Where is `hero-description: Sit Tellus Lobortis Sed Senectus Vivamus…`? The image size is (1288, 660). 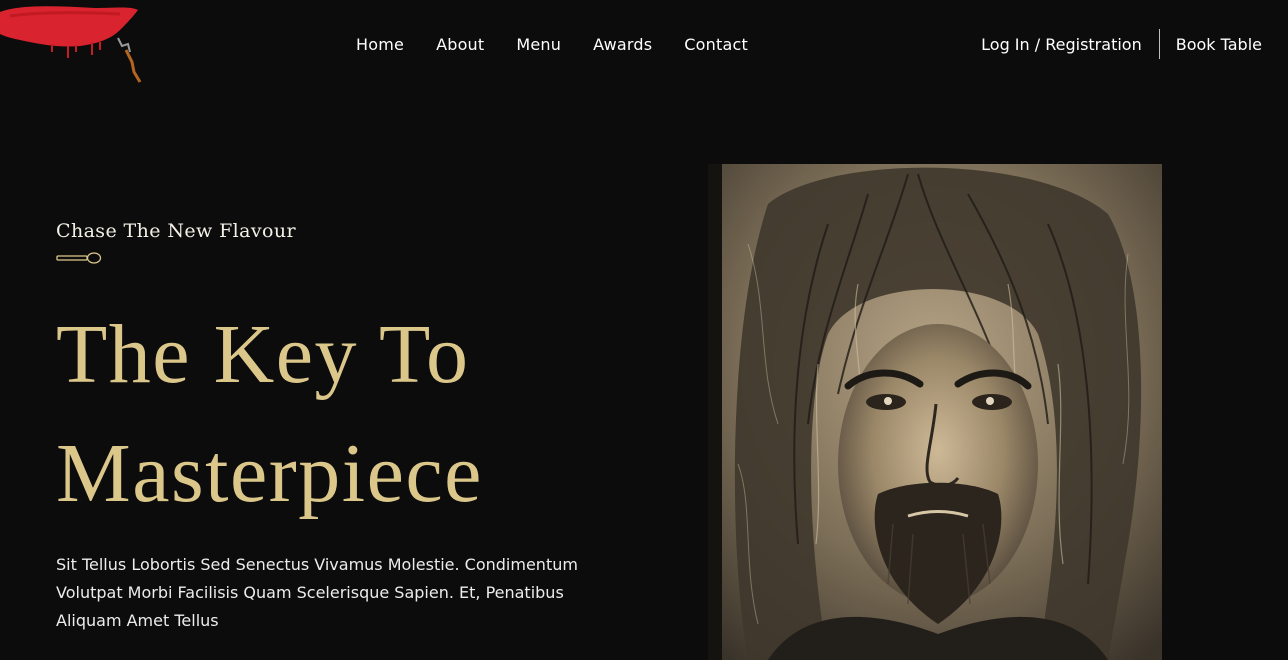 hero-description: Sit Tellus Lobortis Sed Senectus Vivamus… is located at coordinates (317, 592).